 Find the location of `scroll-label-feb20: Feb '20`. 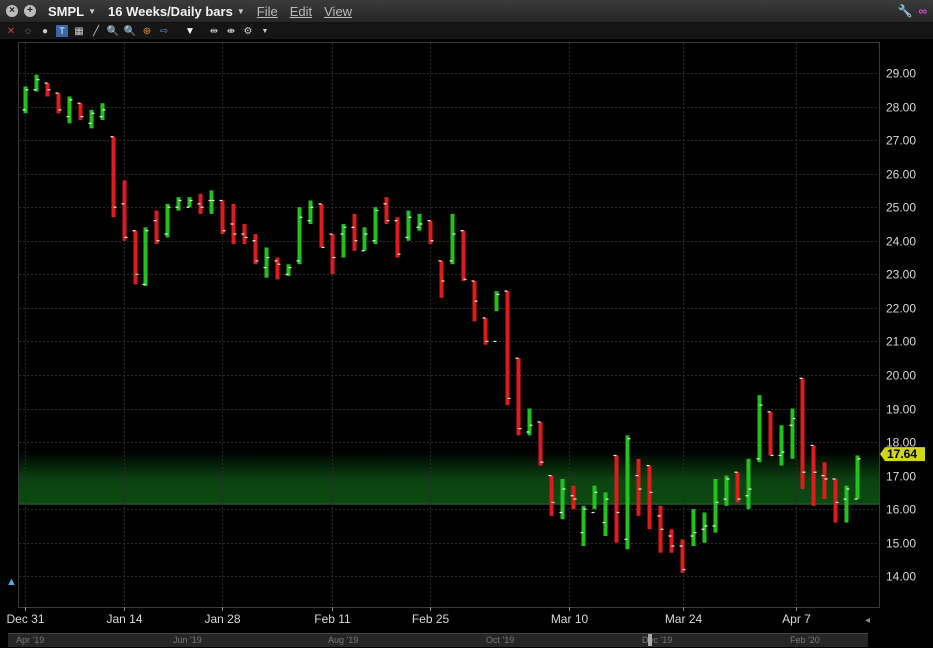

scroll-label-feb20: Feb '20 is located at coordinates (805, 640).